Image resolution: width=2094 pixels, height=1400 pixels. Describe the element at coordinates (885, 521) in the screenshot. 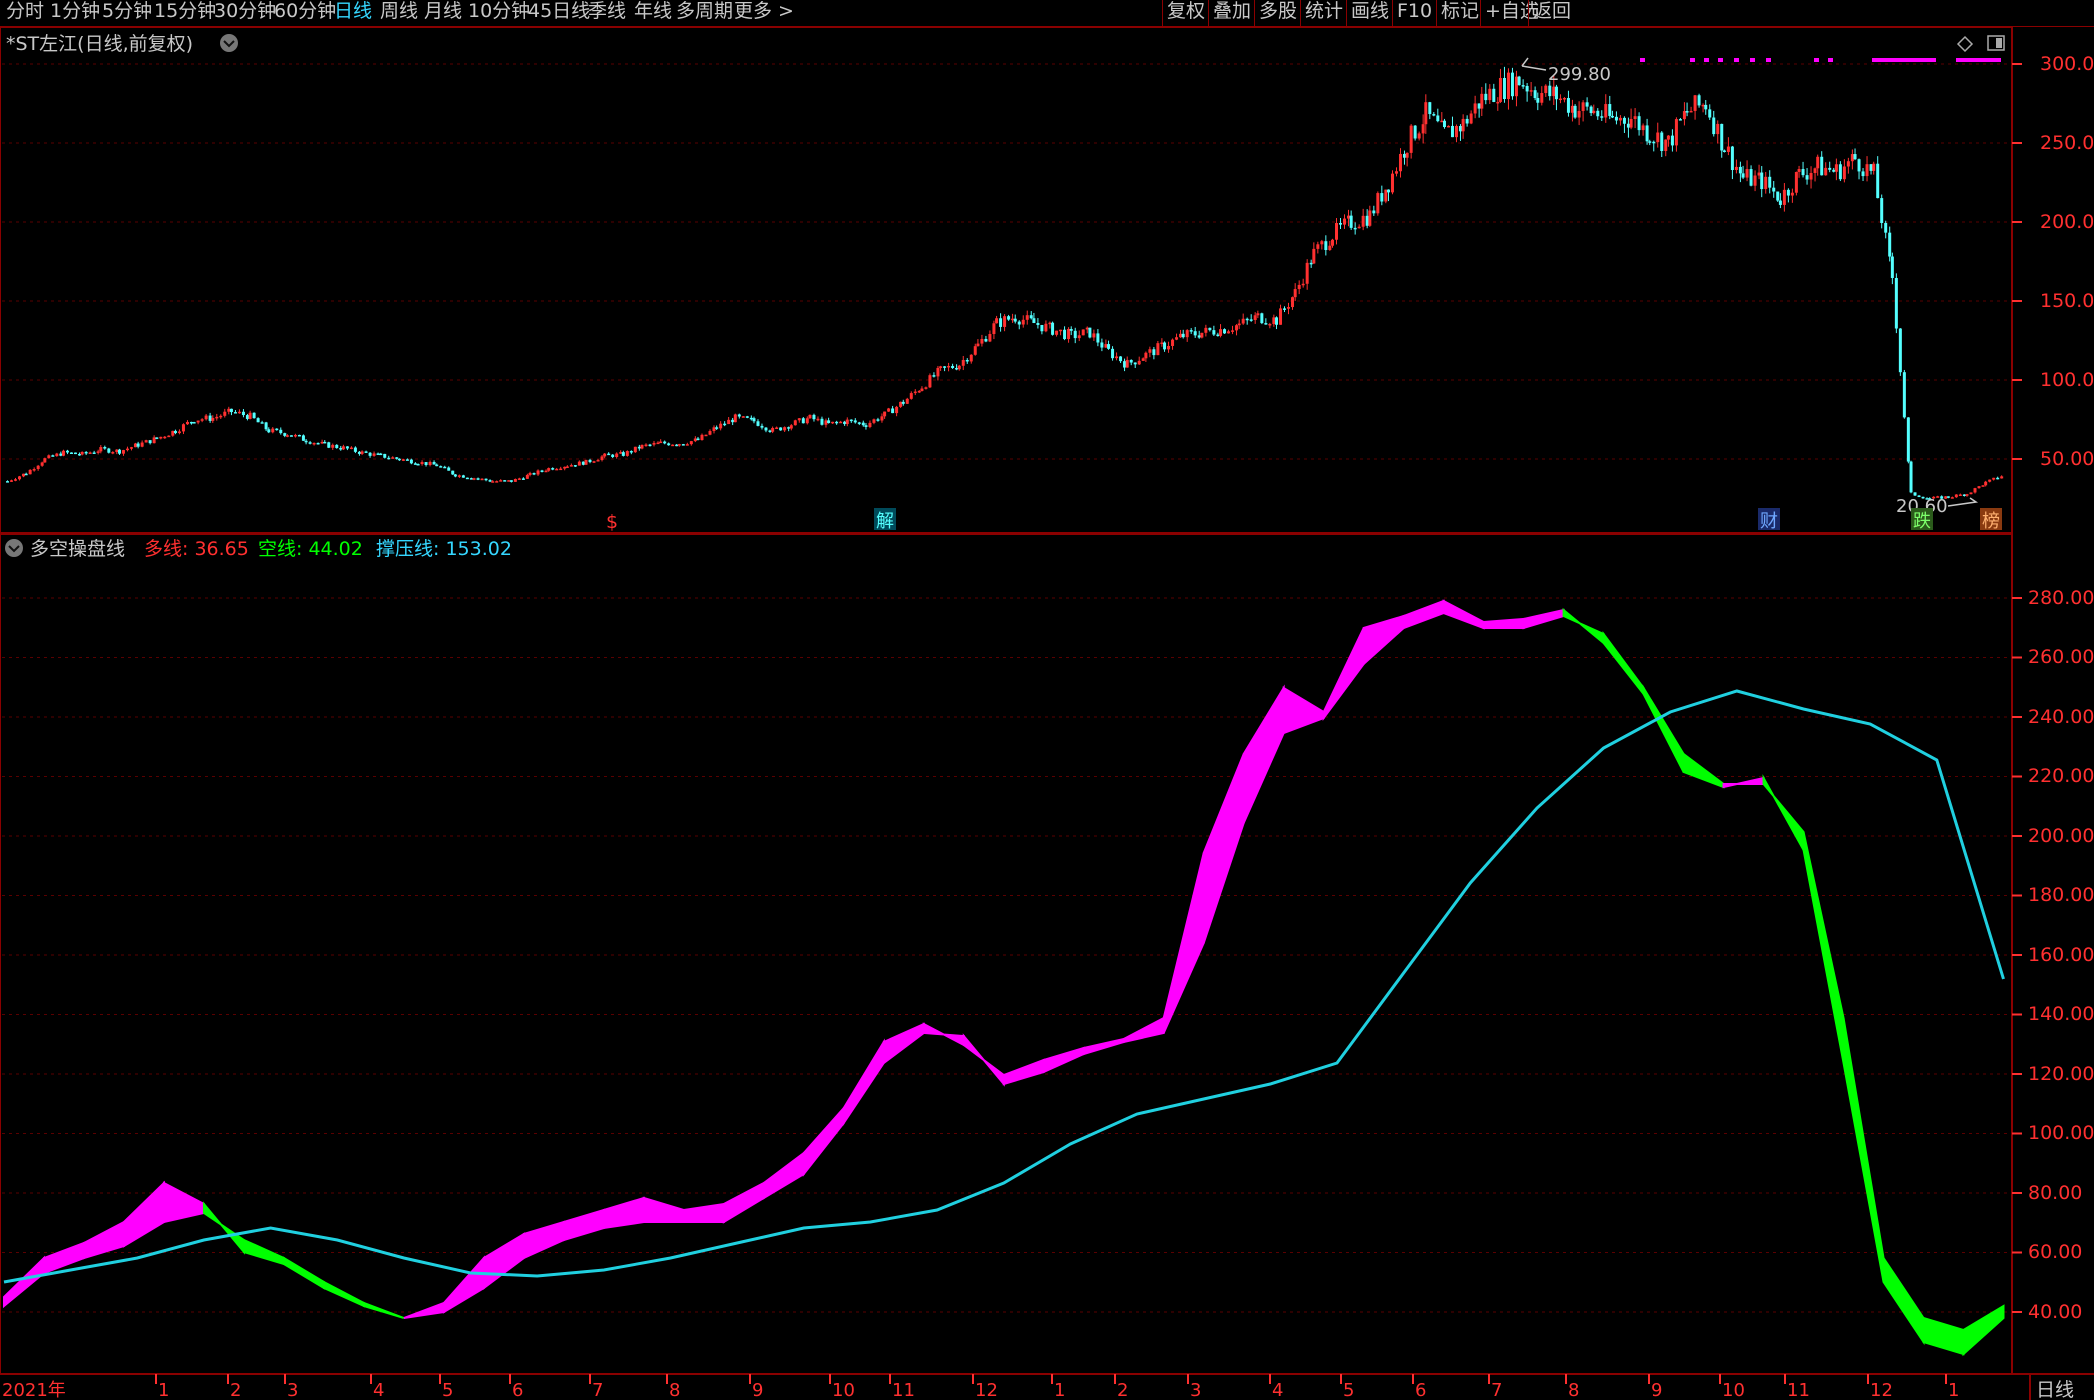

I see `event-marker-unlock: 解` at that location.